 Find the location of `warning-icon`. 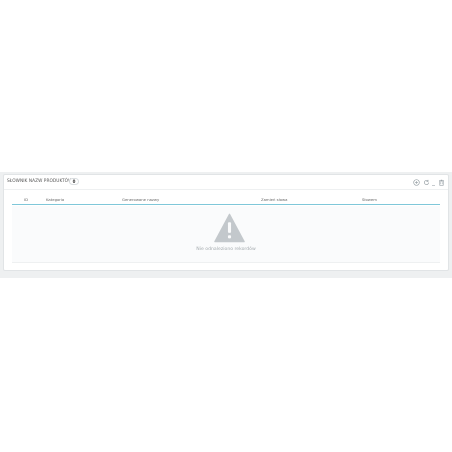

warning-icon is located at coordinates (229, 228).